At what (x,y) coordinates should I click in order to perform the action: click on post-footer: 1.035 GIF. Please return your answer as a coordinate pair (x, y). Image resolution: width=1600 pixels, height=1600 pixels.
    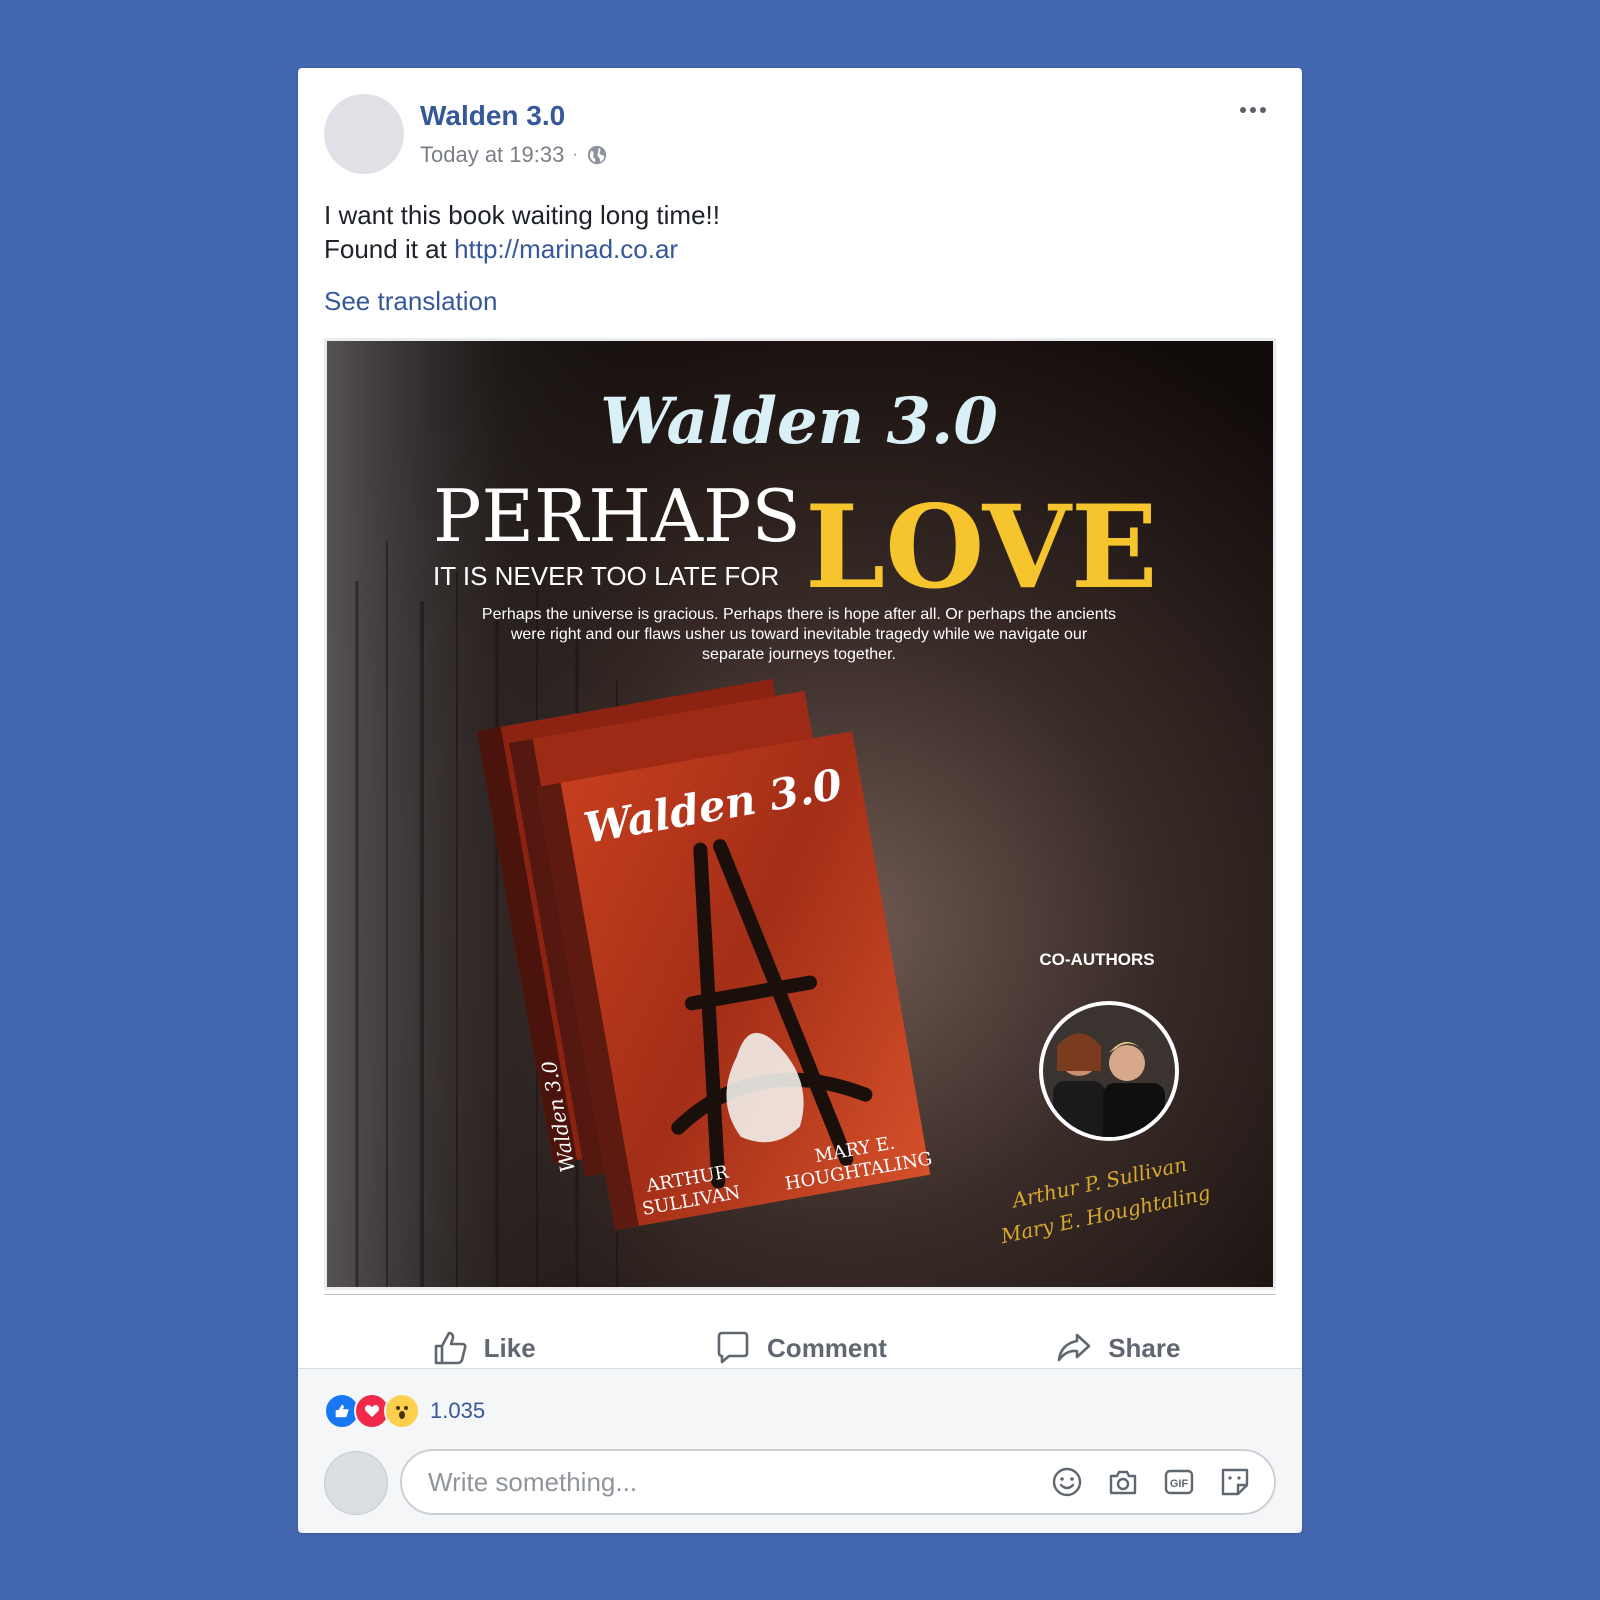
    Looking at the image, I should click on (800, 1450).